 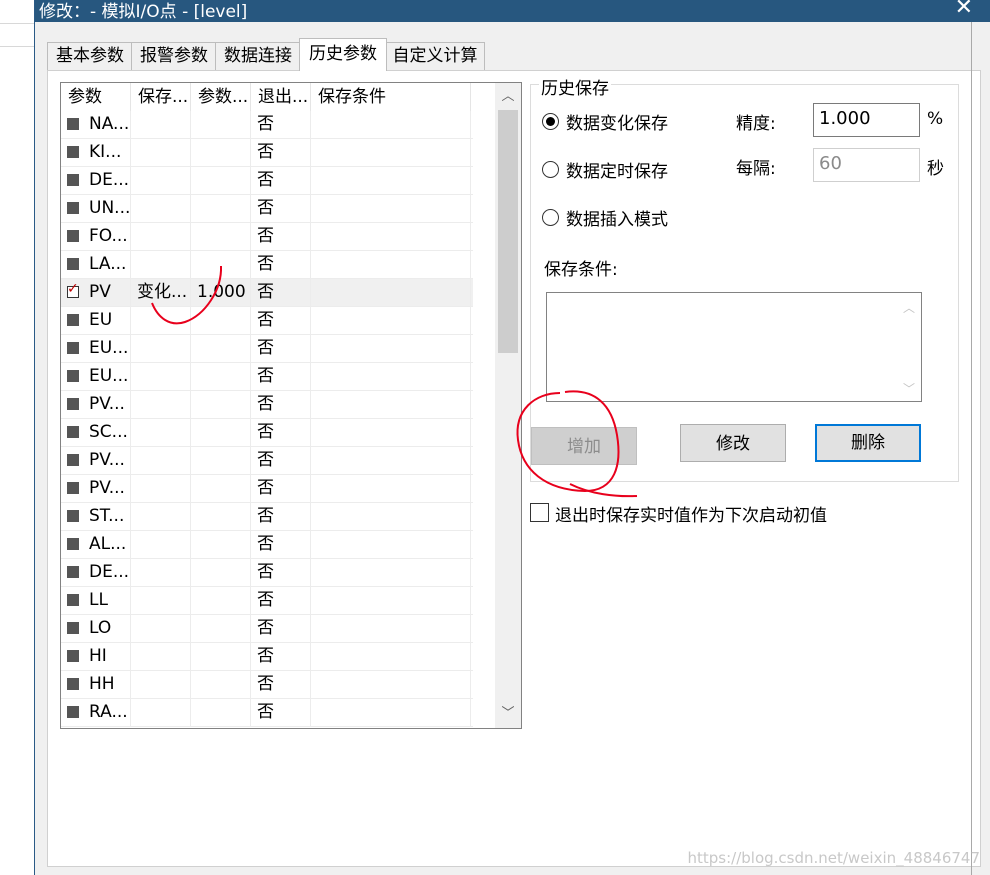 I want to click on tab-basic-params: 基本参数, so click(x=90, y=56).